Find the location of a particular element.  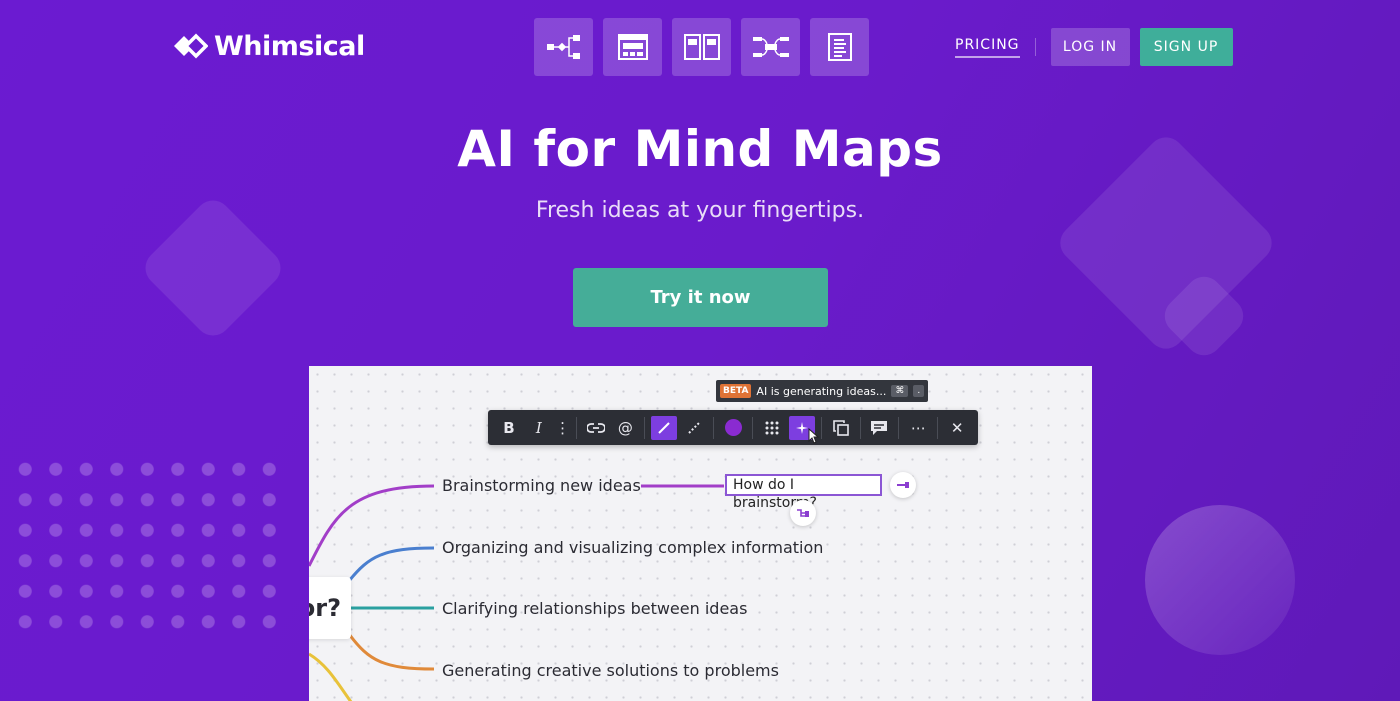

line-style-dashed-icon is located at coordinates (694, 428).